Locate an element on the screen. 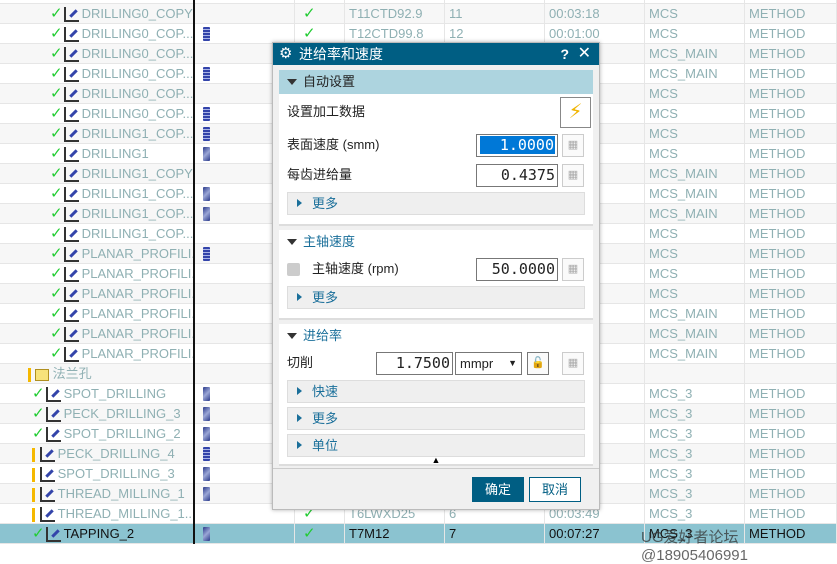  surface-speed-input: 1.0000 is located at coordinates (517, 145).